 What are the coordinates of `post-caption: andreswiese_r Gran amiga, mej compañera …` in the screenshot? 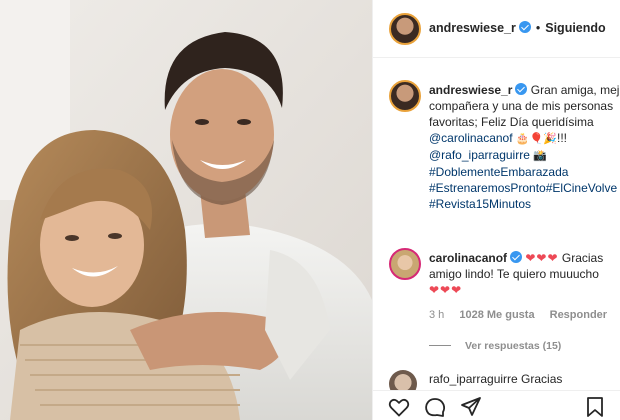 It's located at (524, 147).